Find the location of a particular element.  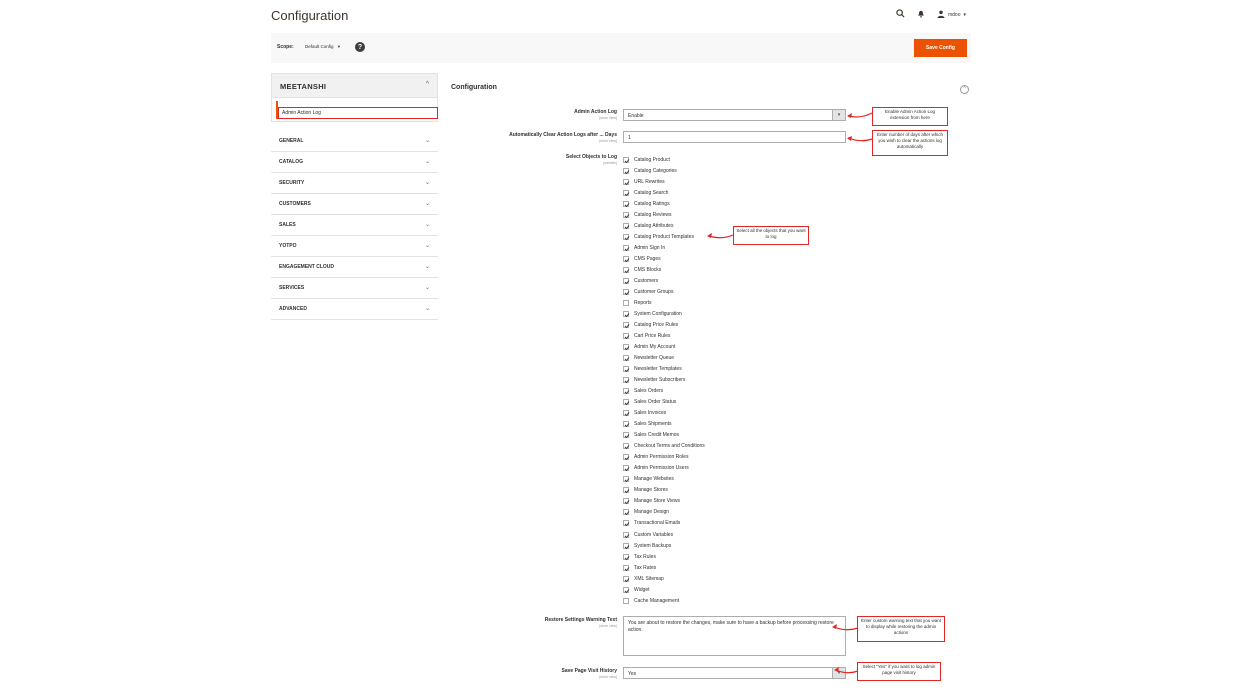

object-option: Manage Store Views is located at coordinates (651, 501).